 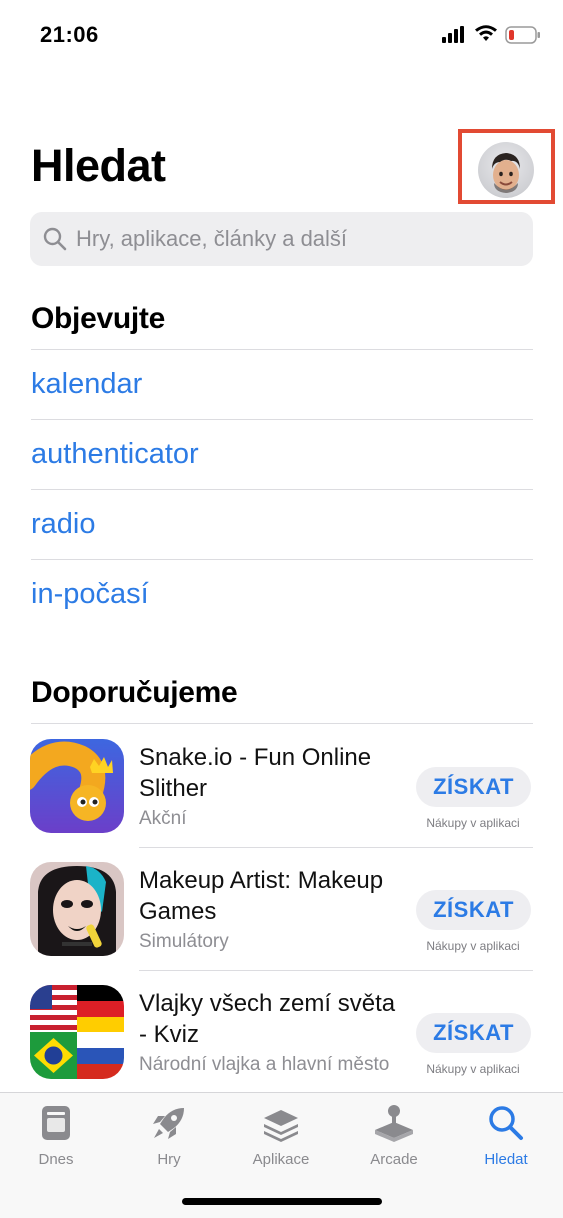 What do you see at coordinates (301, 239) in the screenshot?
I see `search-input` at bounding box center [301, 239].